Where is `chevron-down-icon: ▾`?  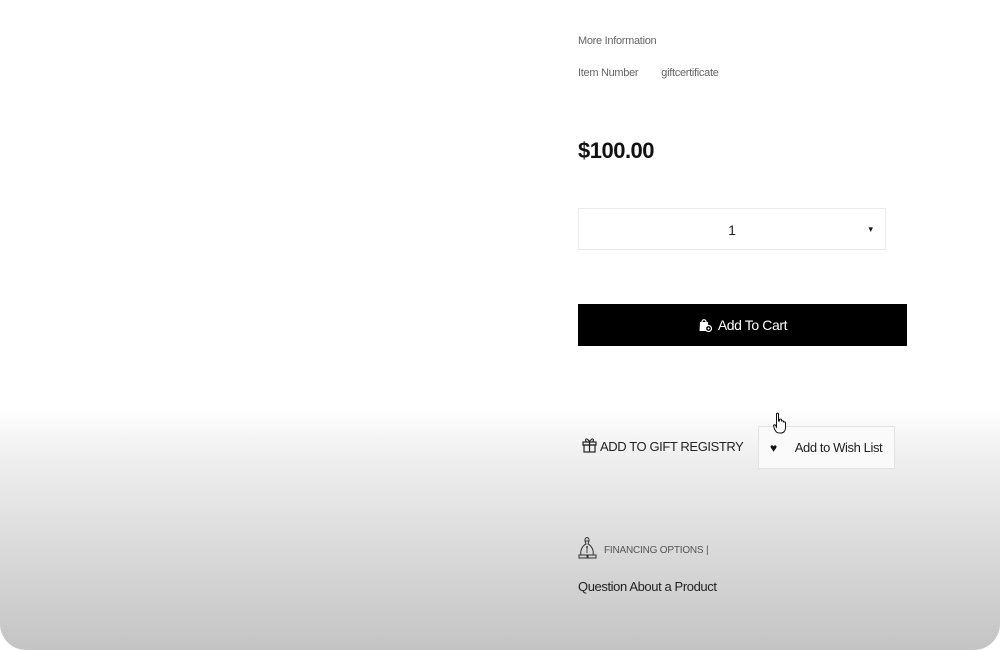
chevron-down-icon: ▾ is located at coordinates (870, 229).